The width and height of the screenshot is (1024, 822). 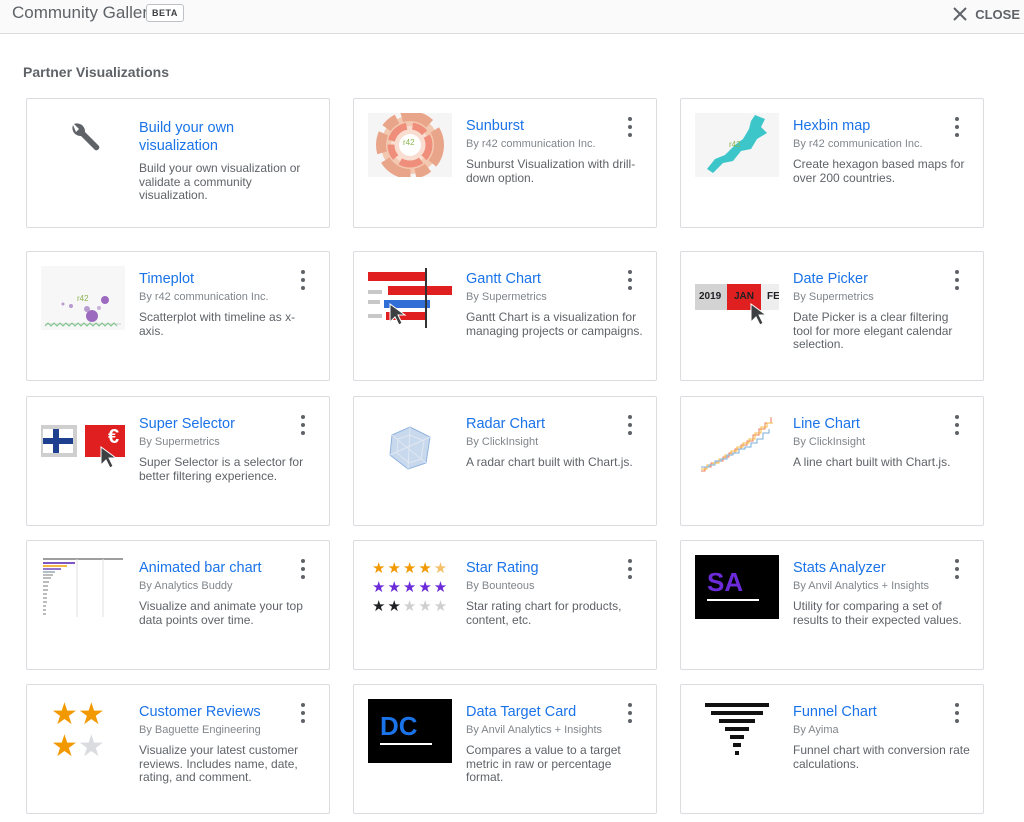 I want to click on card-title: Stats Analyzer, so click(x=873, y=568).